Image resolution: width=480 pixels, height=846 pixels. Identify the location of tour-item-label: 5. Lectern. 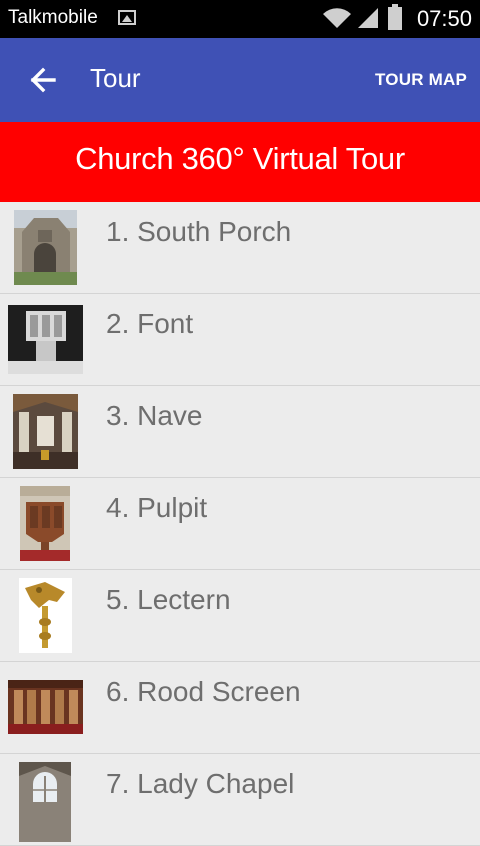
(168, 599).